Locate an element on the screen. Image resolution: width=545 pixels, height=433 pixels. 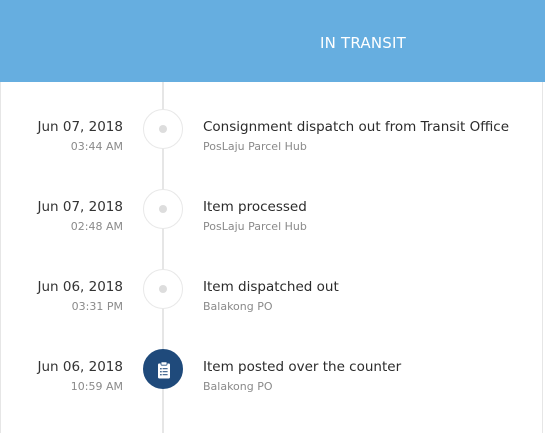
clipboard-icon is located at coordinates (164, 370).